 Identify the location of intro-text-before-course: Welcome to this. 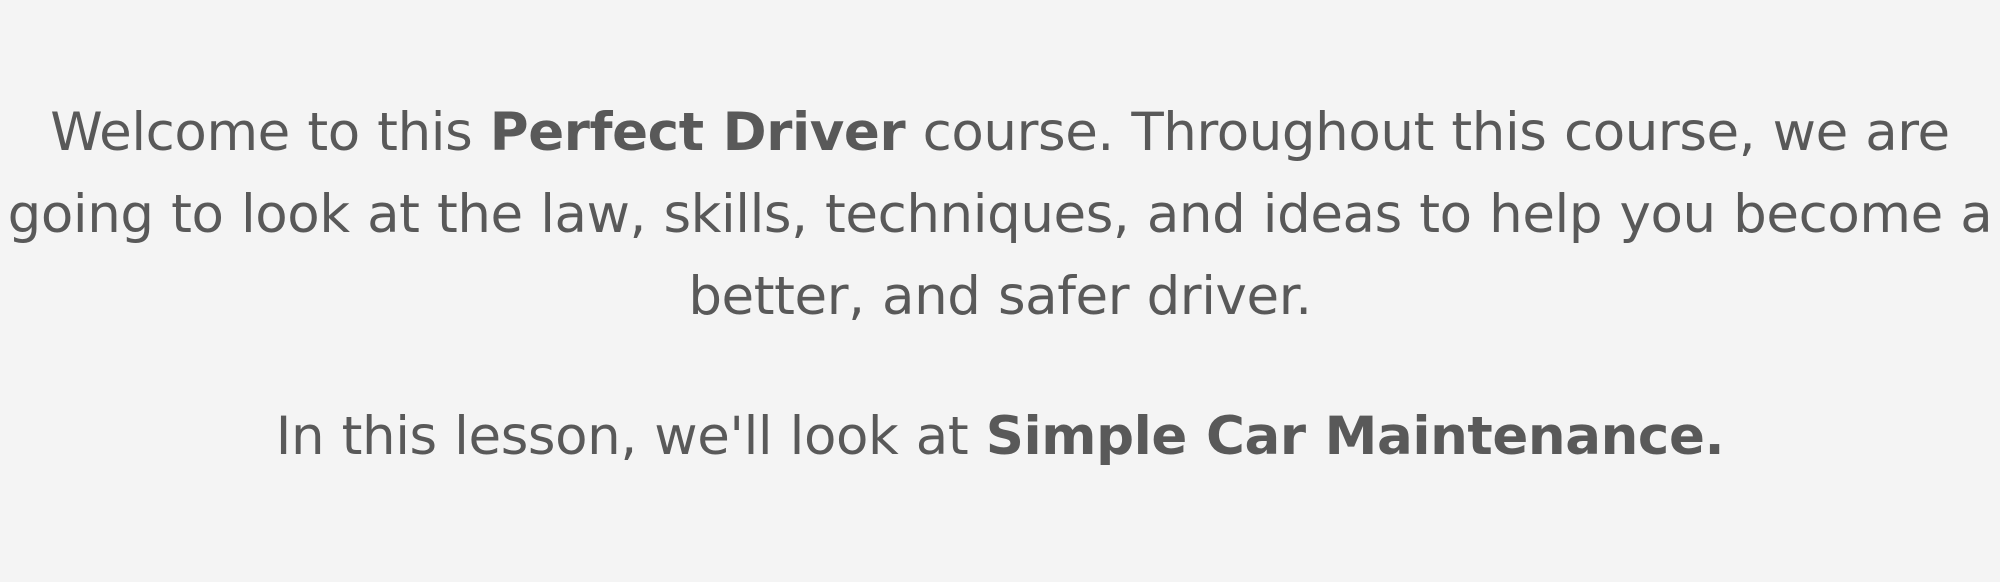
(270, 132).